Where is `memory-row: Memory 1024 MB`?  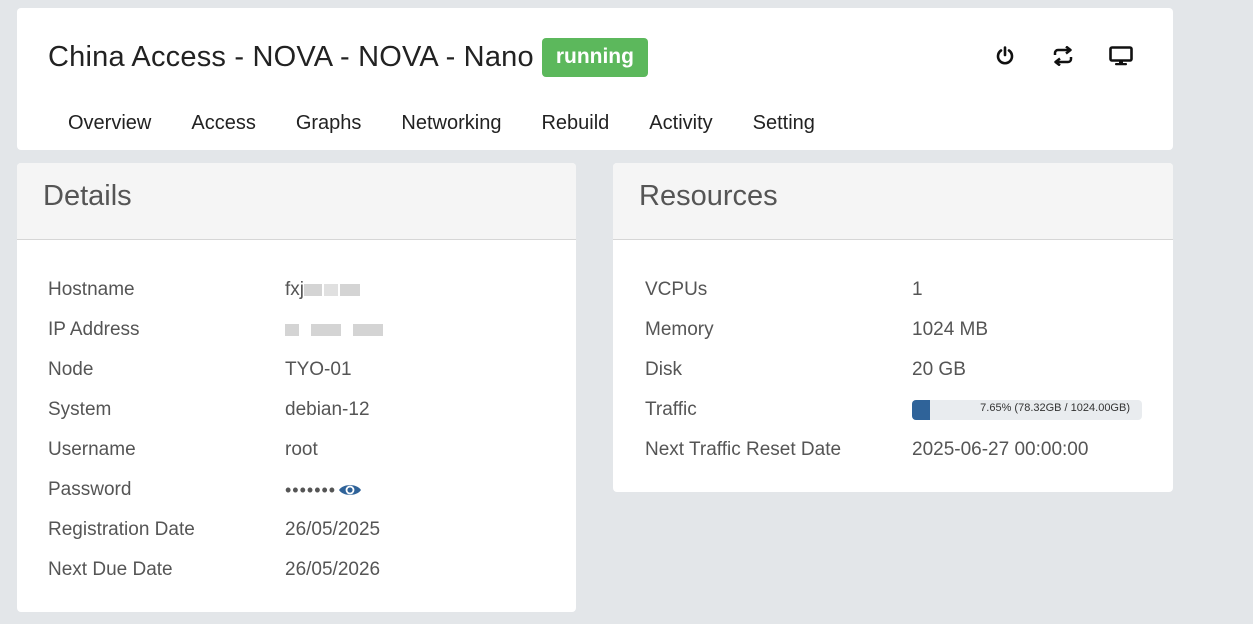
memory-row: Memory 1024 MB is located at coordinates (893, 330).